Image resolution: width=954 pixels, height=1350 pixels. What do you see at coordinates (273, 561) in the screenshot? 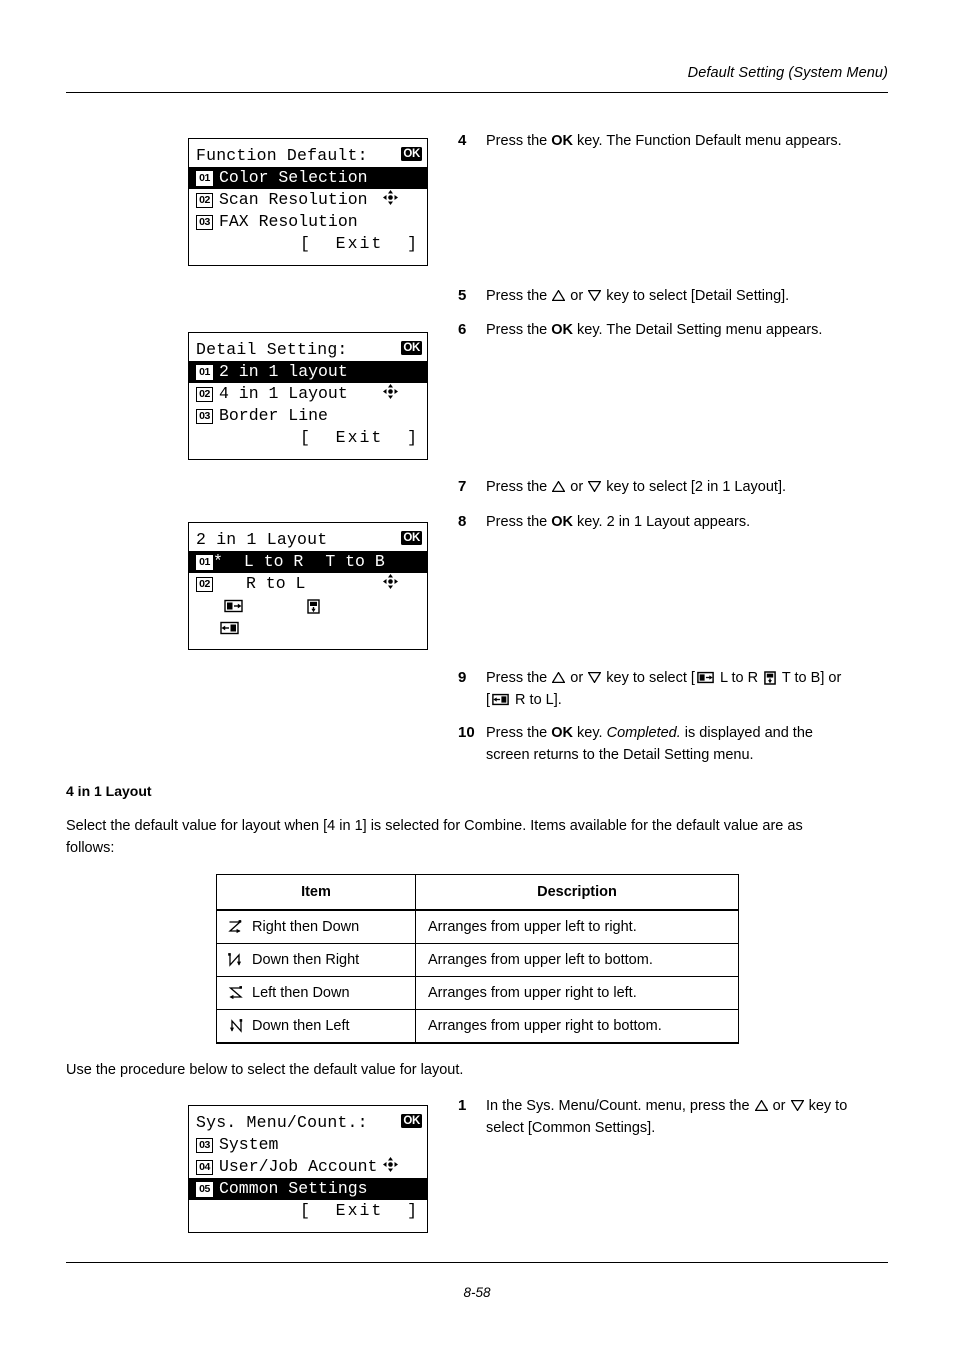
I see `layout-label-left-to-right: L to R` at bounding box center [273, 561].